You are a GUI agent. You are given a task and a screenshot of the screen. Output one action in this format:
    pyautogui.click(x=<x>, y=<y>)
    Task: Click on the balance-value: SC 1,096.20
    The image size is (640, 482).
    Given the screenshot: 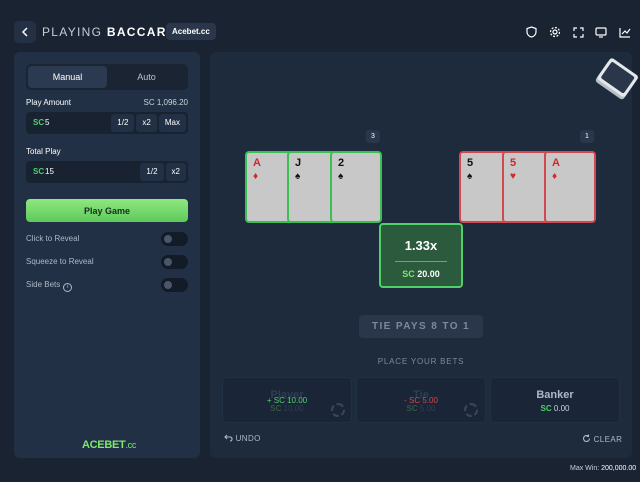 What is the action you would take?
    pyautogui.click(x=165, y=102)
    